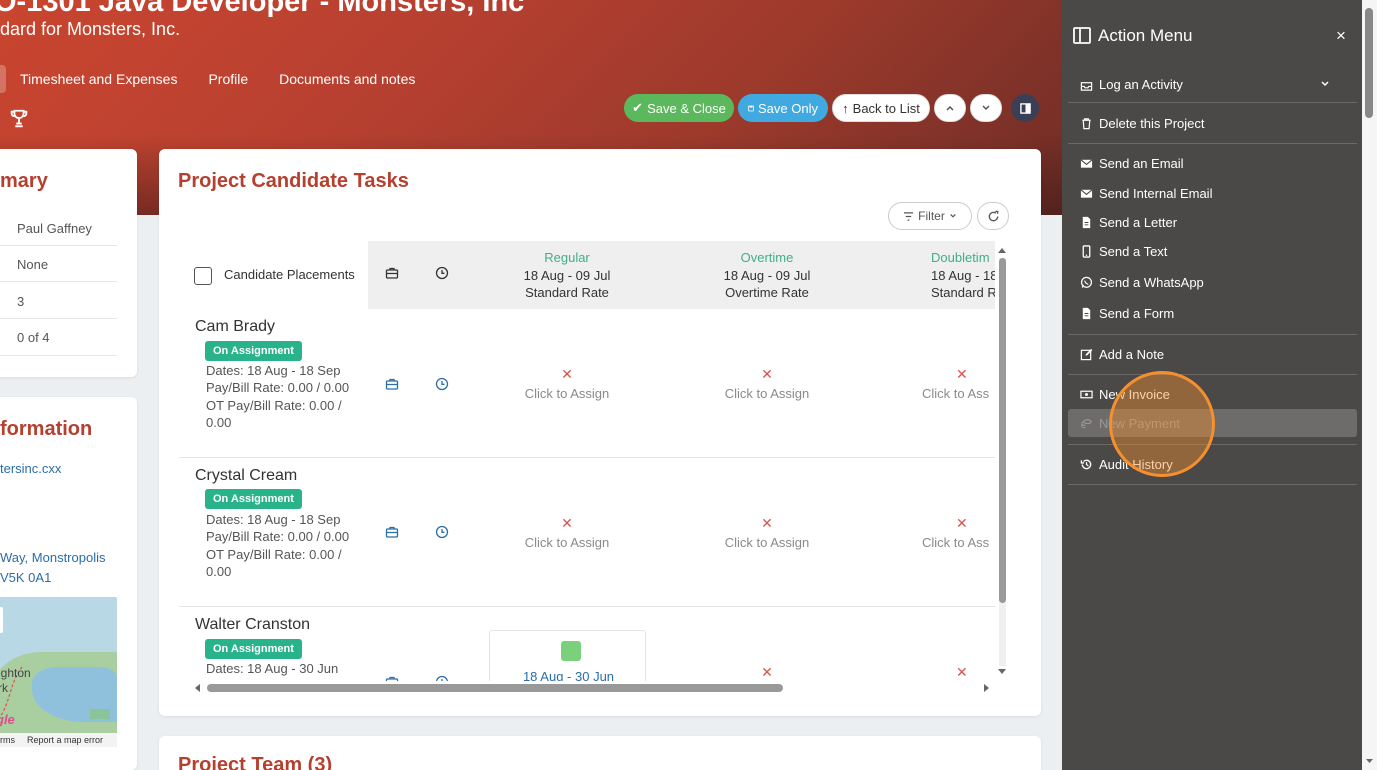  Describe the element at coordinates (90, 29) in the screenshot. I see `page-subtitle: dard for Monsters, Inc.` at that location.